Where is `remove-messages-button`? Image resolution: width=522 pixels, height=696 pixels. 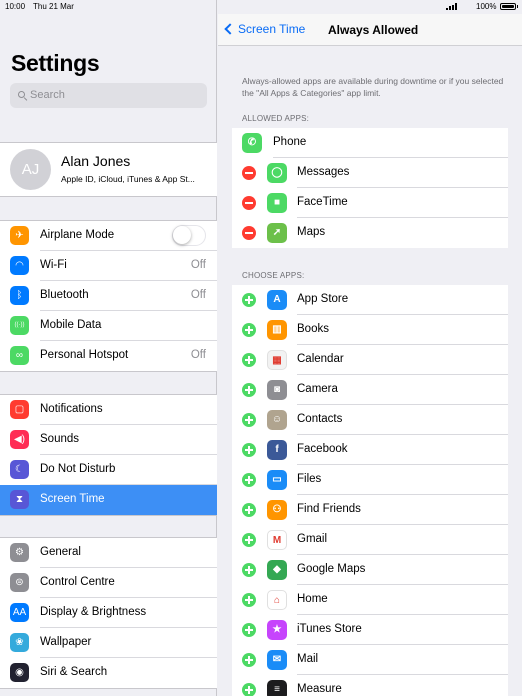 remove-messages-button is located at coordinates (249, 173).